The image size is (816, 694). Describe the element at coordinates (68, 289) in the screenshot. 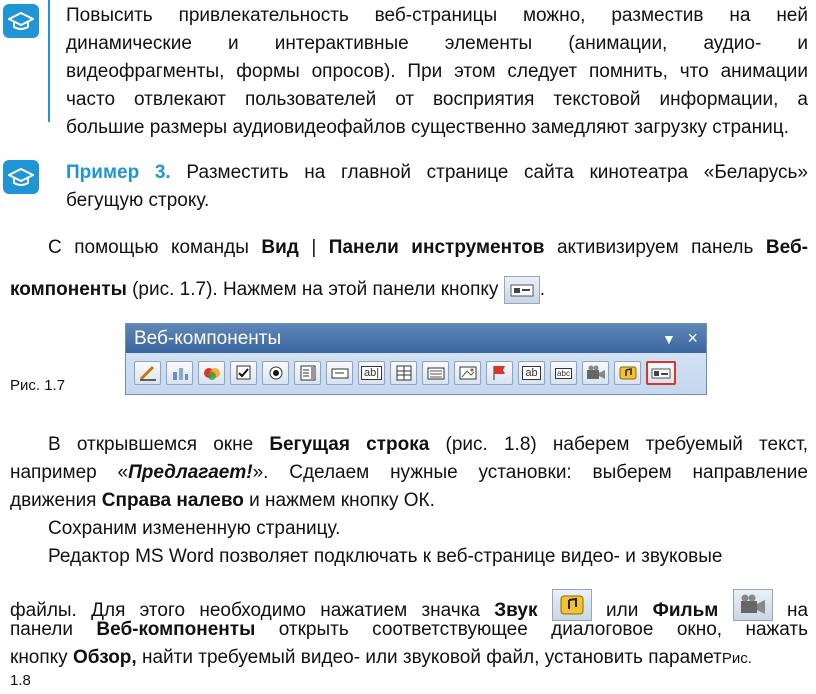

I see `panel-name: компоненты` at that location.